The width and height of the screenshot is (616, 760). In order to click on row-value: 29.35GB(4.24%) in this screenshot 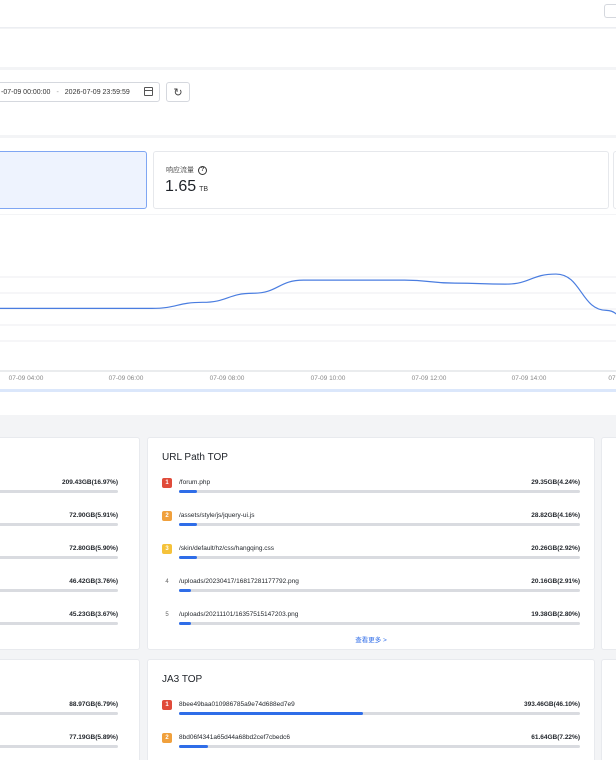, I will do `click(555, 482)`.